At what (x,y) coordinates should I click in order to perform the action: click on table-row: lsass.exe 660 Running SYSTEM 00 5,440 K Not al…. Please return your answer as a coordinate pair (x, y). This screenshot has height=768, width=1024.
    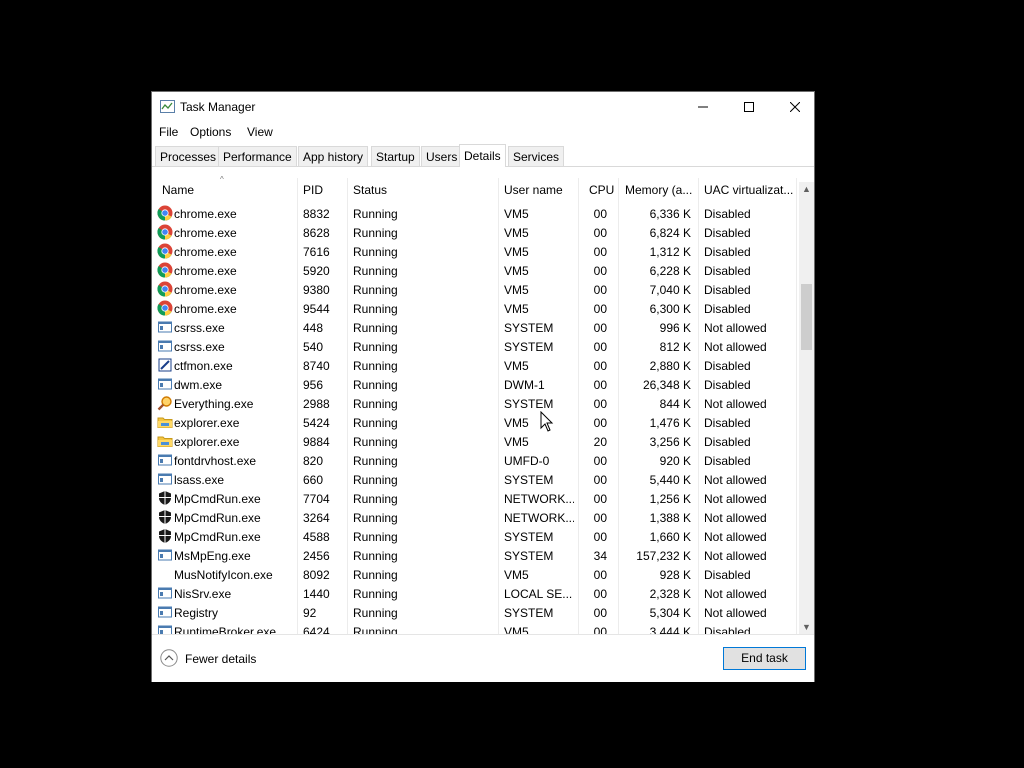
    Looking at the image, I should click on (474, 479).